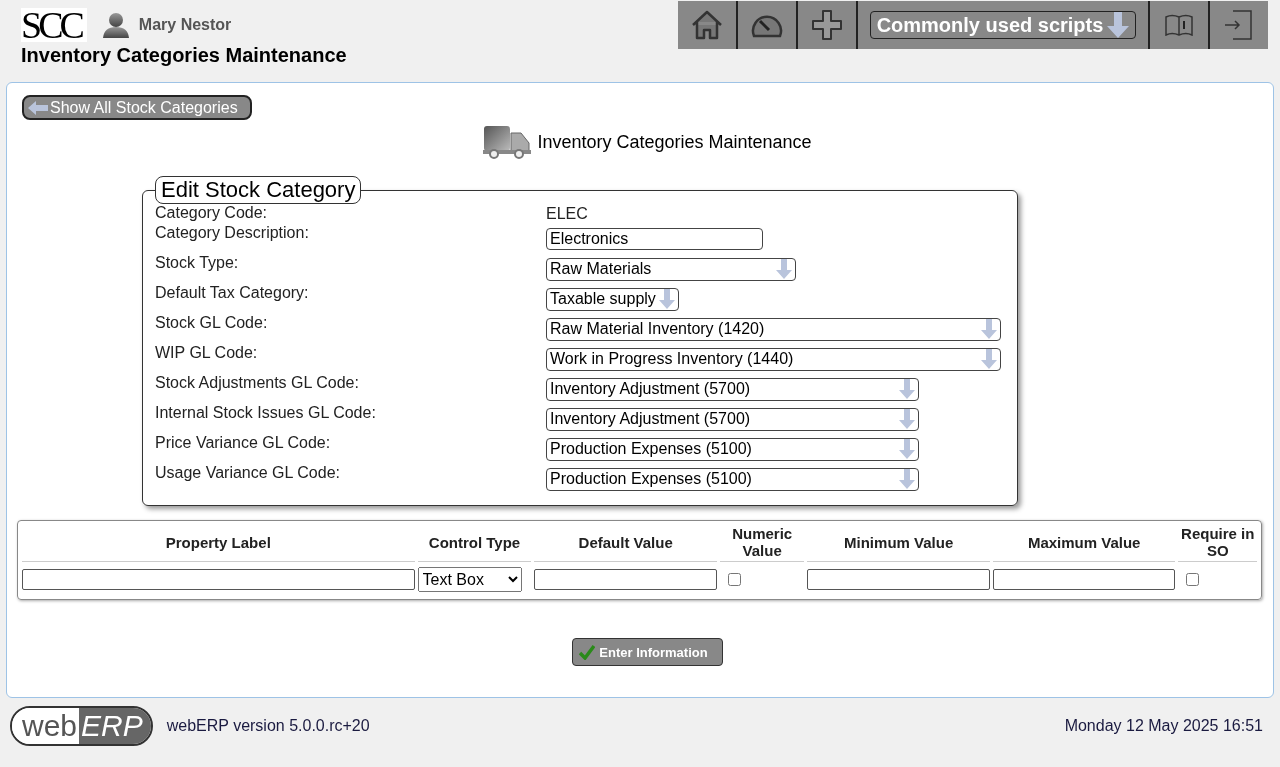  What do you see at coordinates (38, 107) in the screenshot?
I see `left-arrow-icon` at bounding box center [38, 107].